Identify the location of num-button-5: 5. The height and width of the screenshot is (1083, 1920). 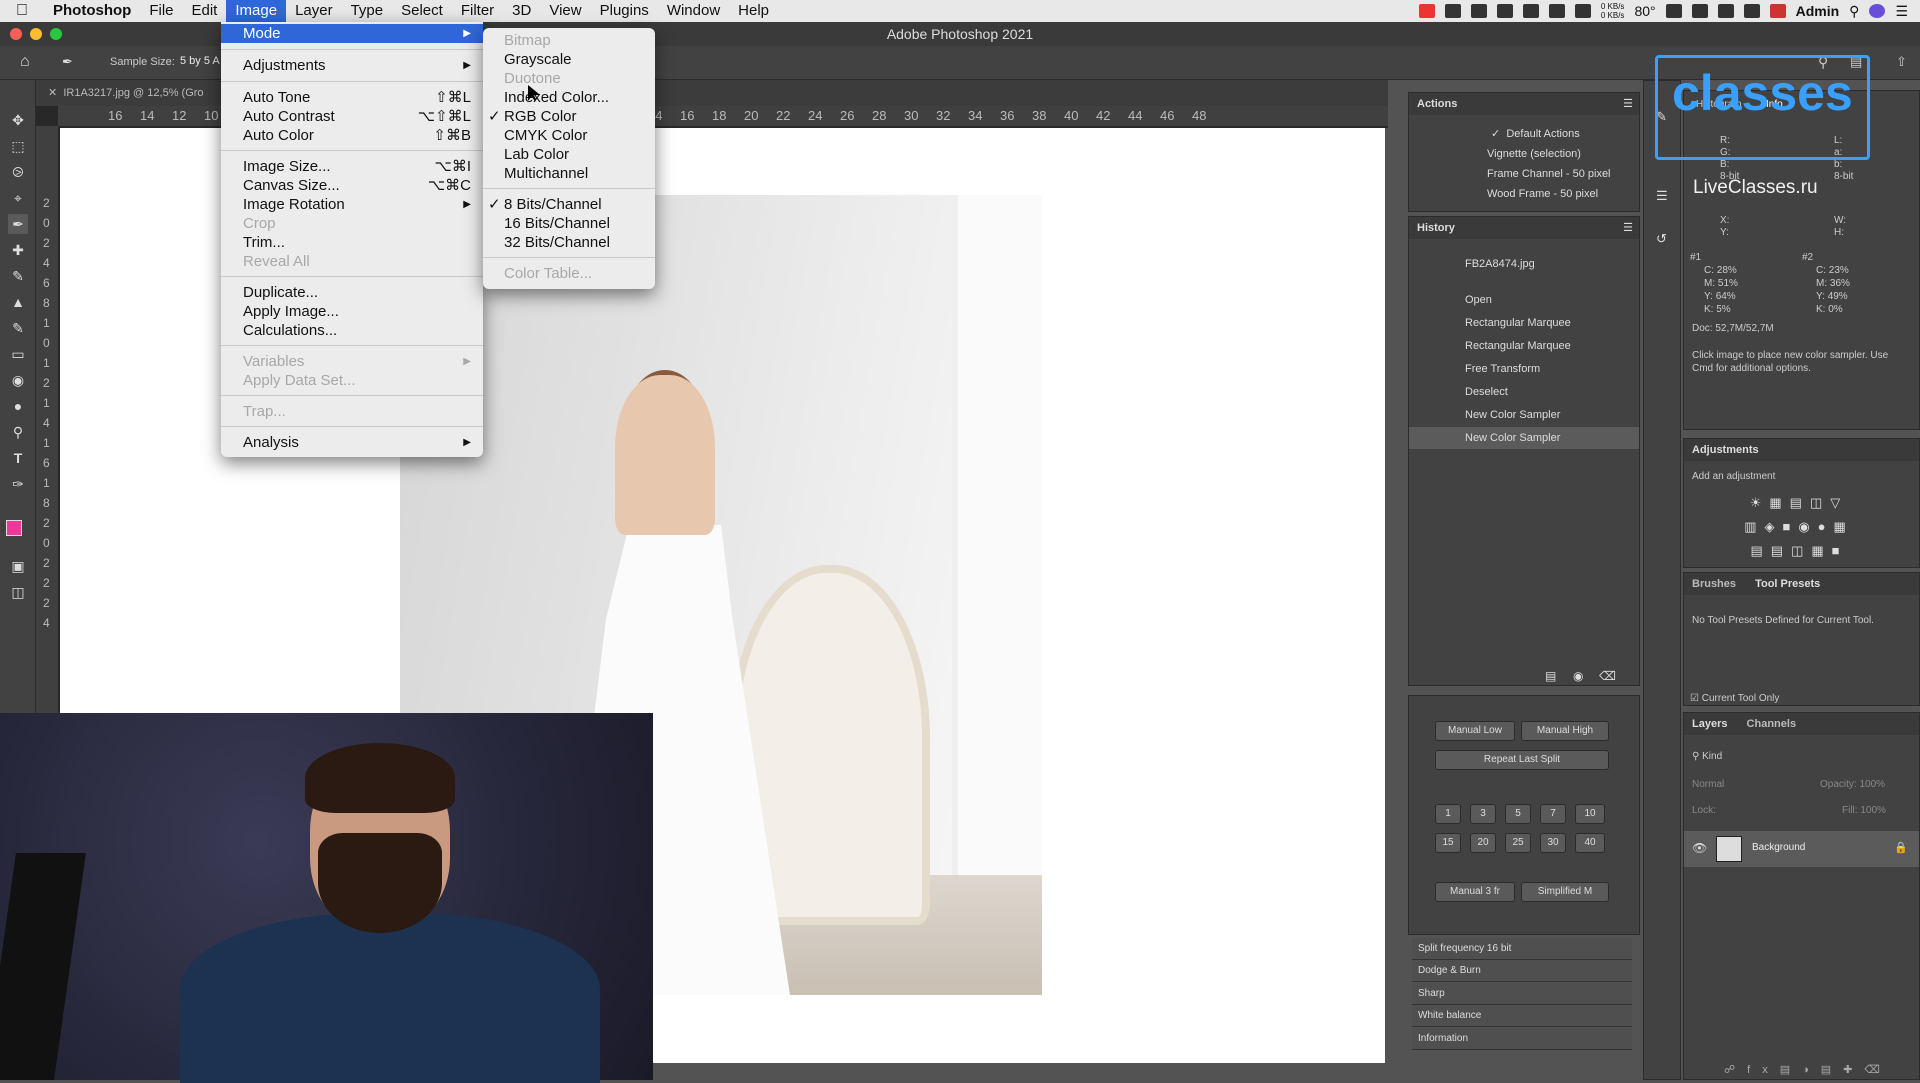
(1518, 814).